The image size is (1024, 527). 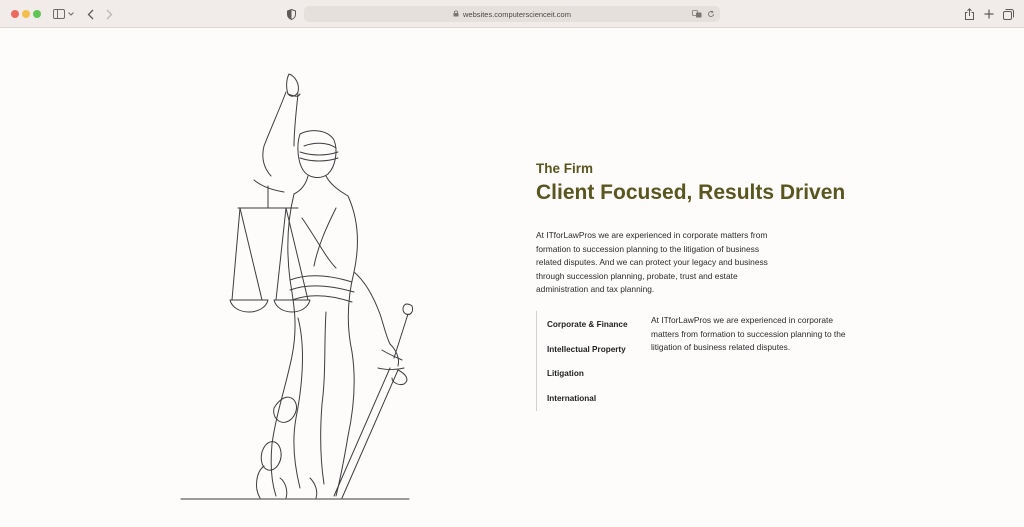 What do you see at coordinates (90, 14) in the screenshot?
I see `back-button` at bounding box center [90, 14].